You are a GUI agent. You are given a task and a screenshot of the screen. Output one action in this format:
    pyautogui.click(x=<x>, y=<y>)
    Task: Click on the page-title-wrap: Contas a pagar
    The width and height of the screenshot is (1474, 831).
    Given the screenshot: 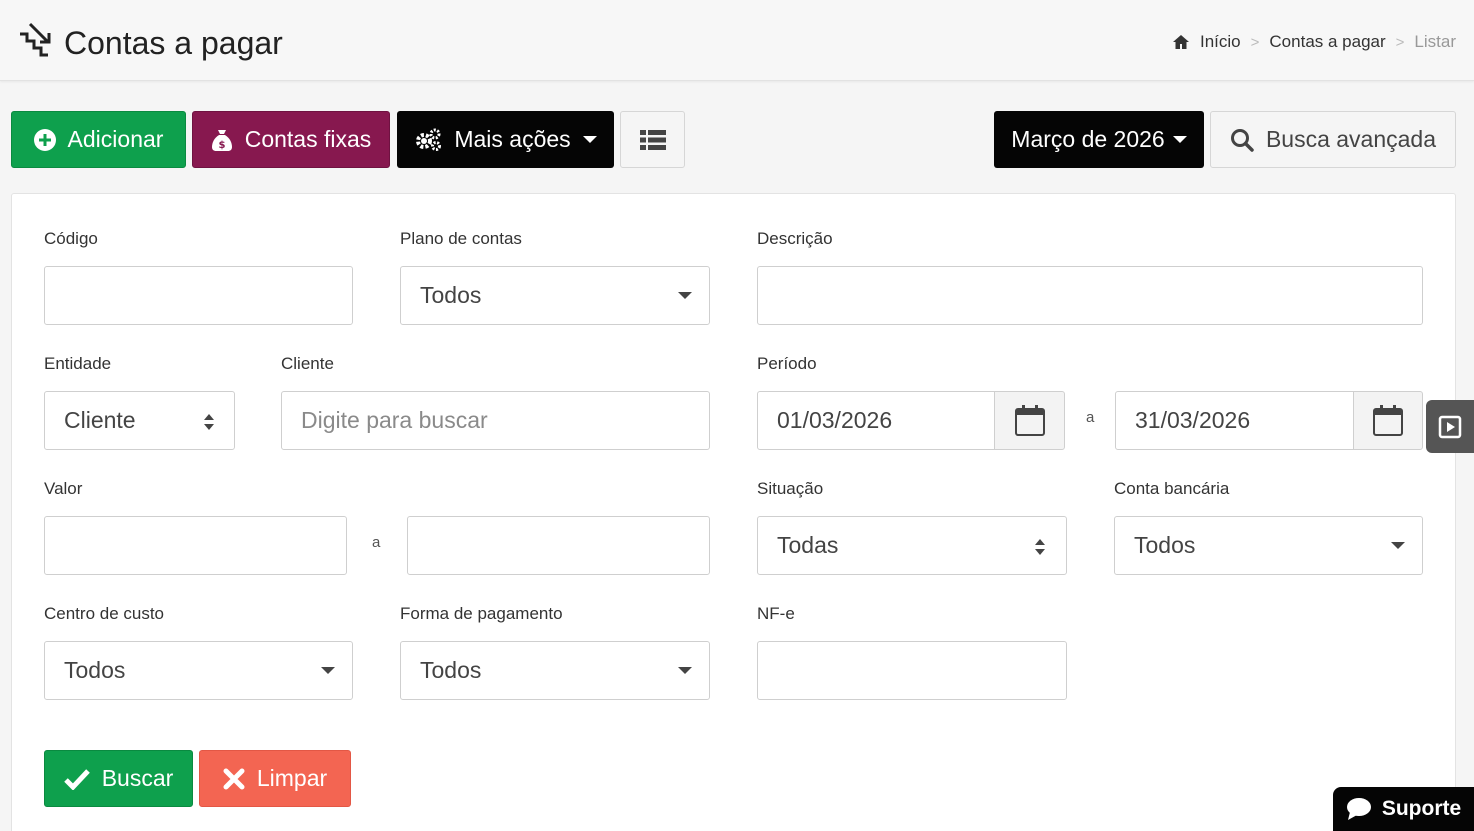 What is the action you would take?
    pyautogui.click(x=150, y=43)
    